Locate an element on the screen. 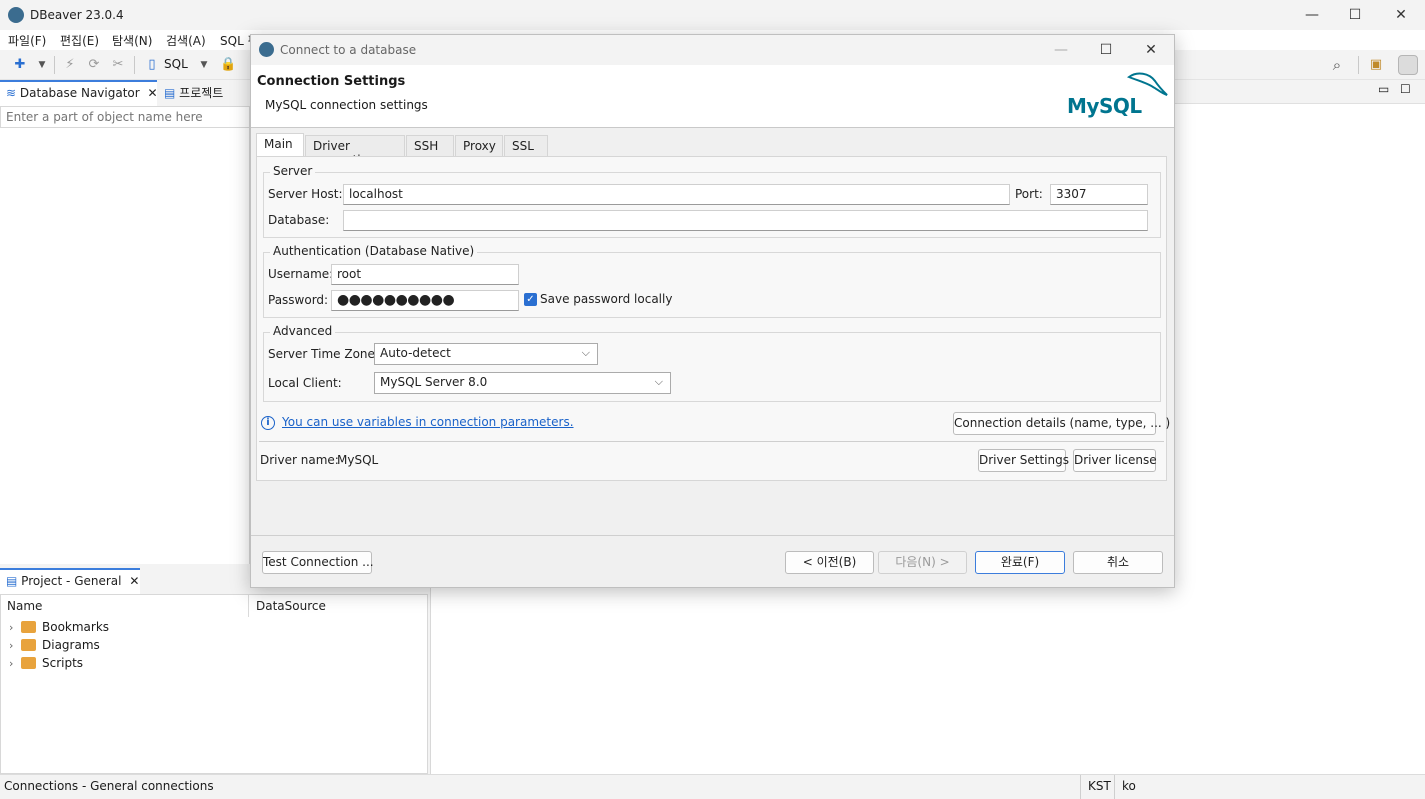 The width and height of the screenshot is (1425, 799). password-input: ●●●●●●●●●● is located at coordinates (425, 300).